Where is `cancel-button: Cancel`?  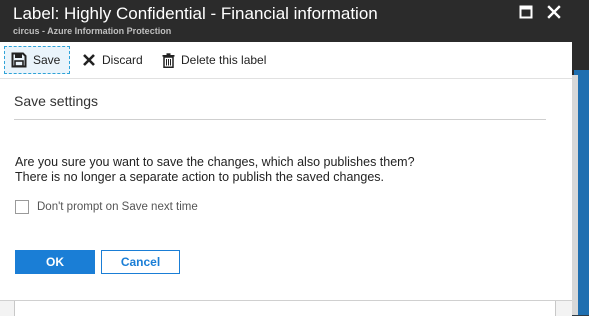 cancel-button: Cancel is located at coordinates (140, 262).